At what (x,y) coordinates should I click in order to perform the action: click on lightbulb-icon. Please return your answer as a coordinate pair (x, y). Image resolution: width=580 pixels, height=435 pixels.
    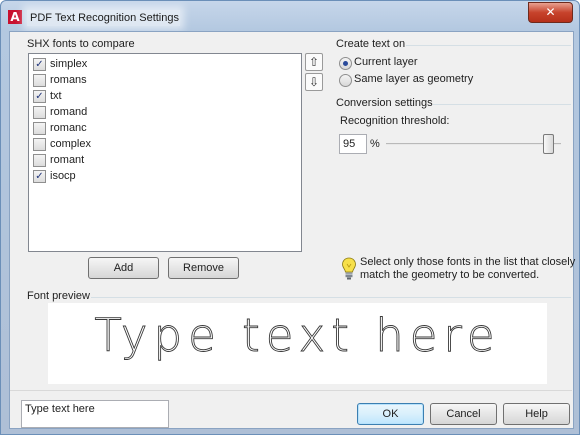
    Looking at the image, I should click on (349, 268).